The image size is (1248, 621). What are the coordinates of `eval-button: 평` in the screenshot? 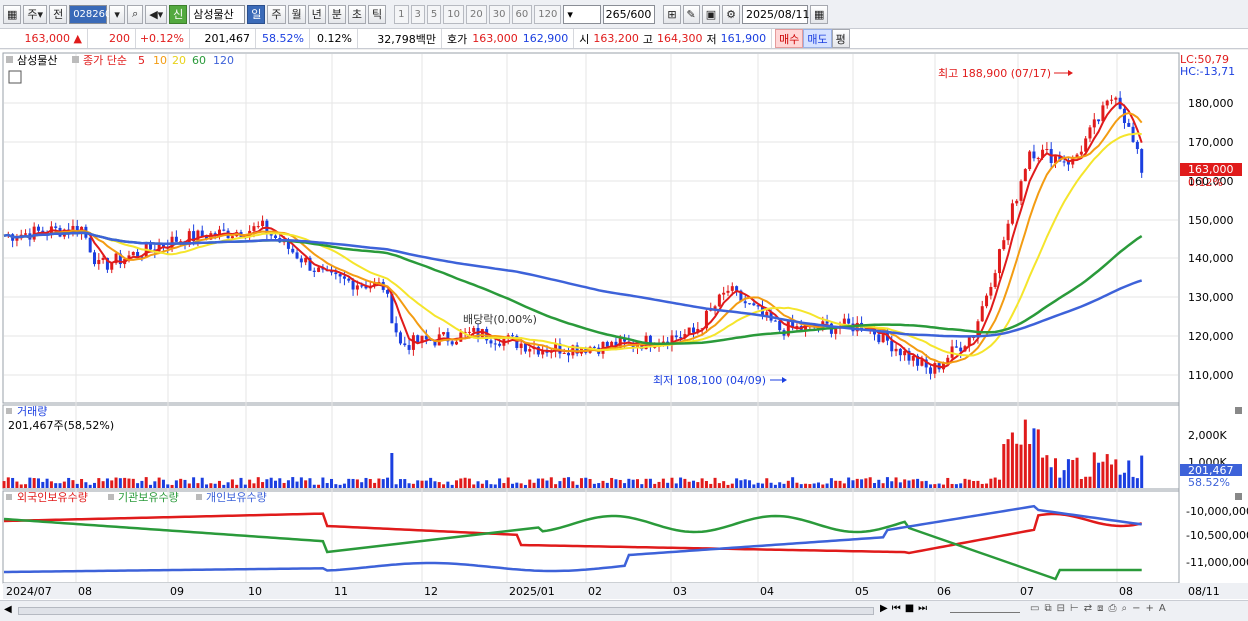 It's located at (840, 38).